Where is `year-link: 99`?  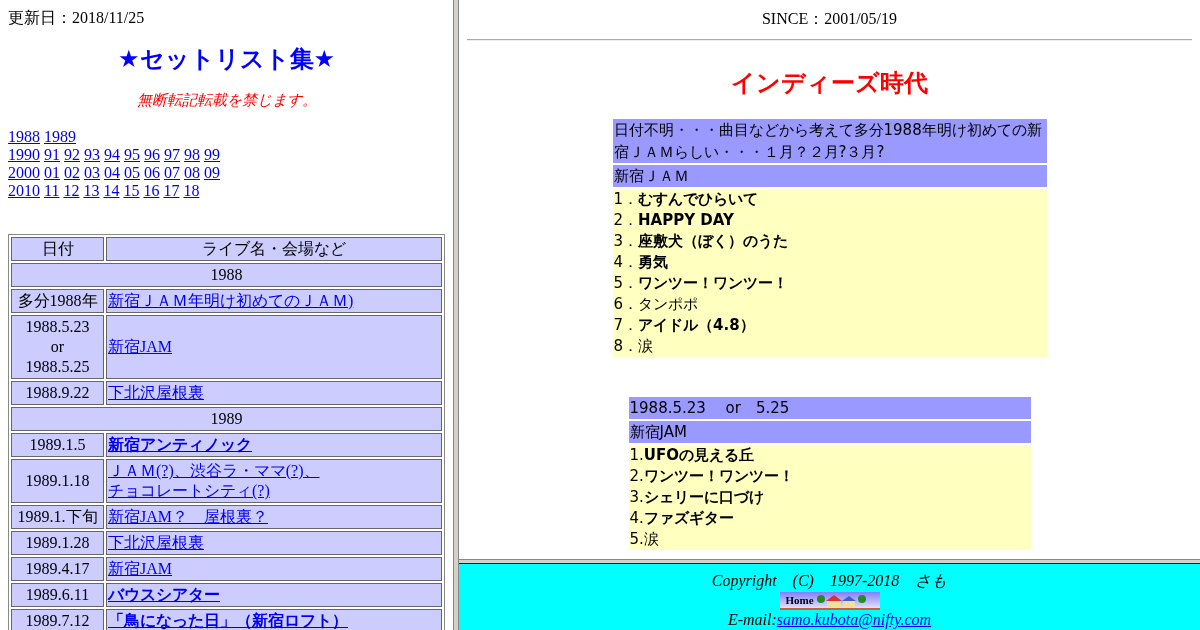 year-link: 99 is located at coordinates (212, 155).